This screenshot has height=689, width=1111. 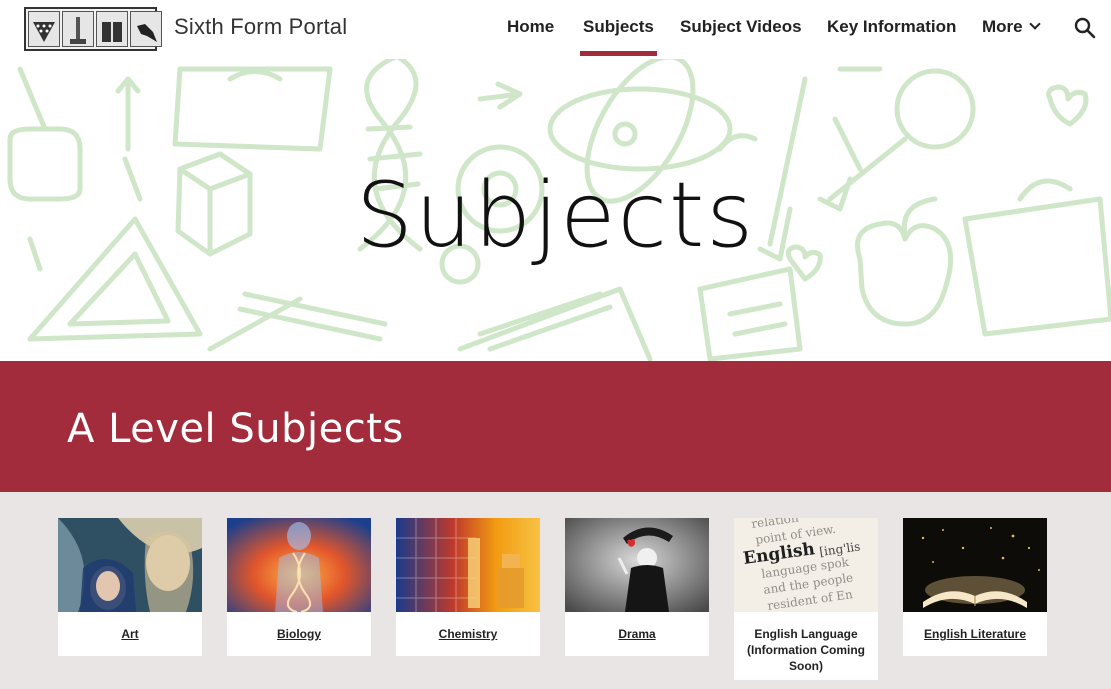 I want to click on subject-link-drama: Drama, so click(x=637, y=634).